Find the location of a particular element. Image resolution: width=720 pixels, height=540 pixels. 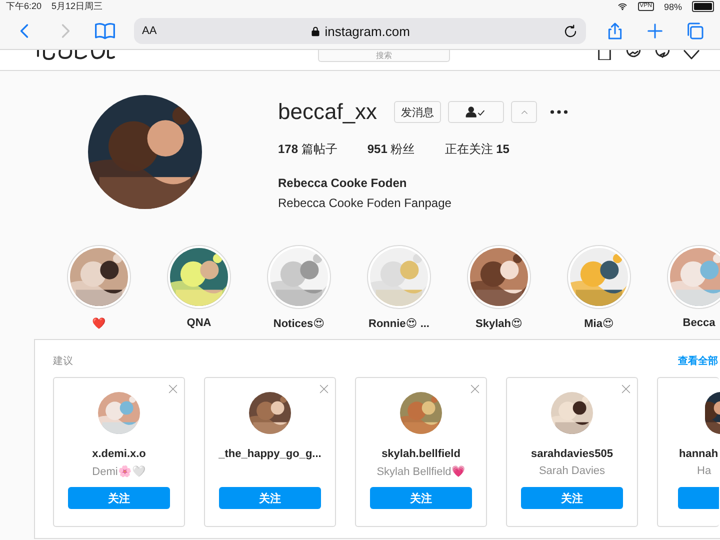

battery-icon is located at coordinates (703, 6).